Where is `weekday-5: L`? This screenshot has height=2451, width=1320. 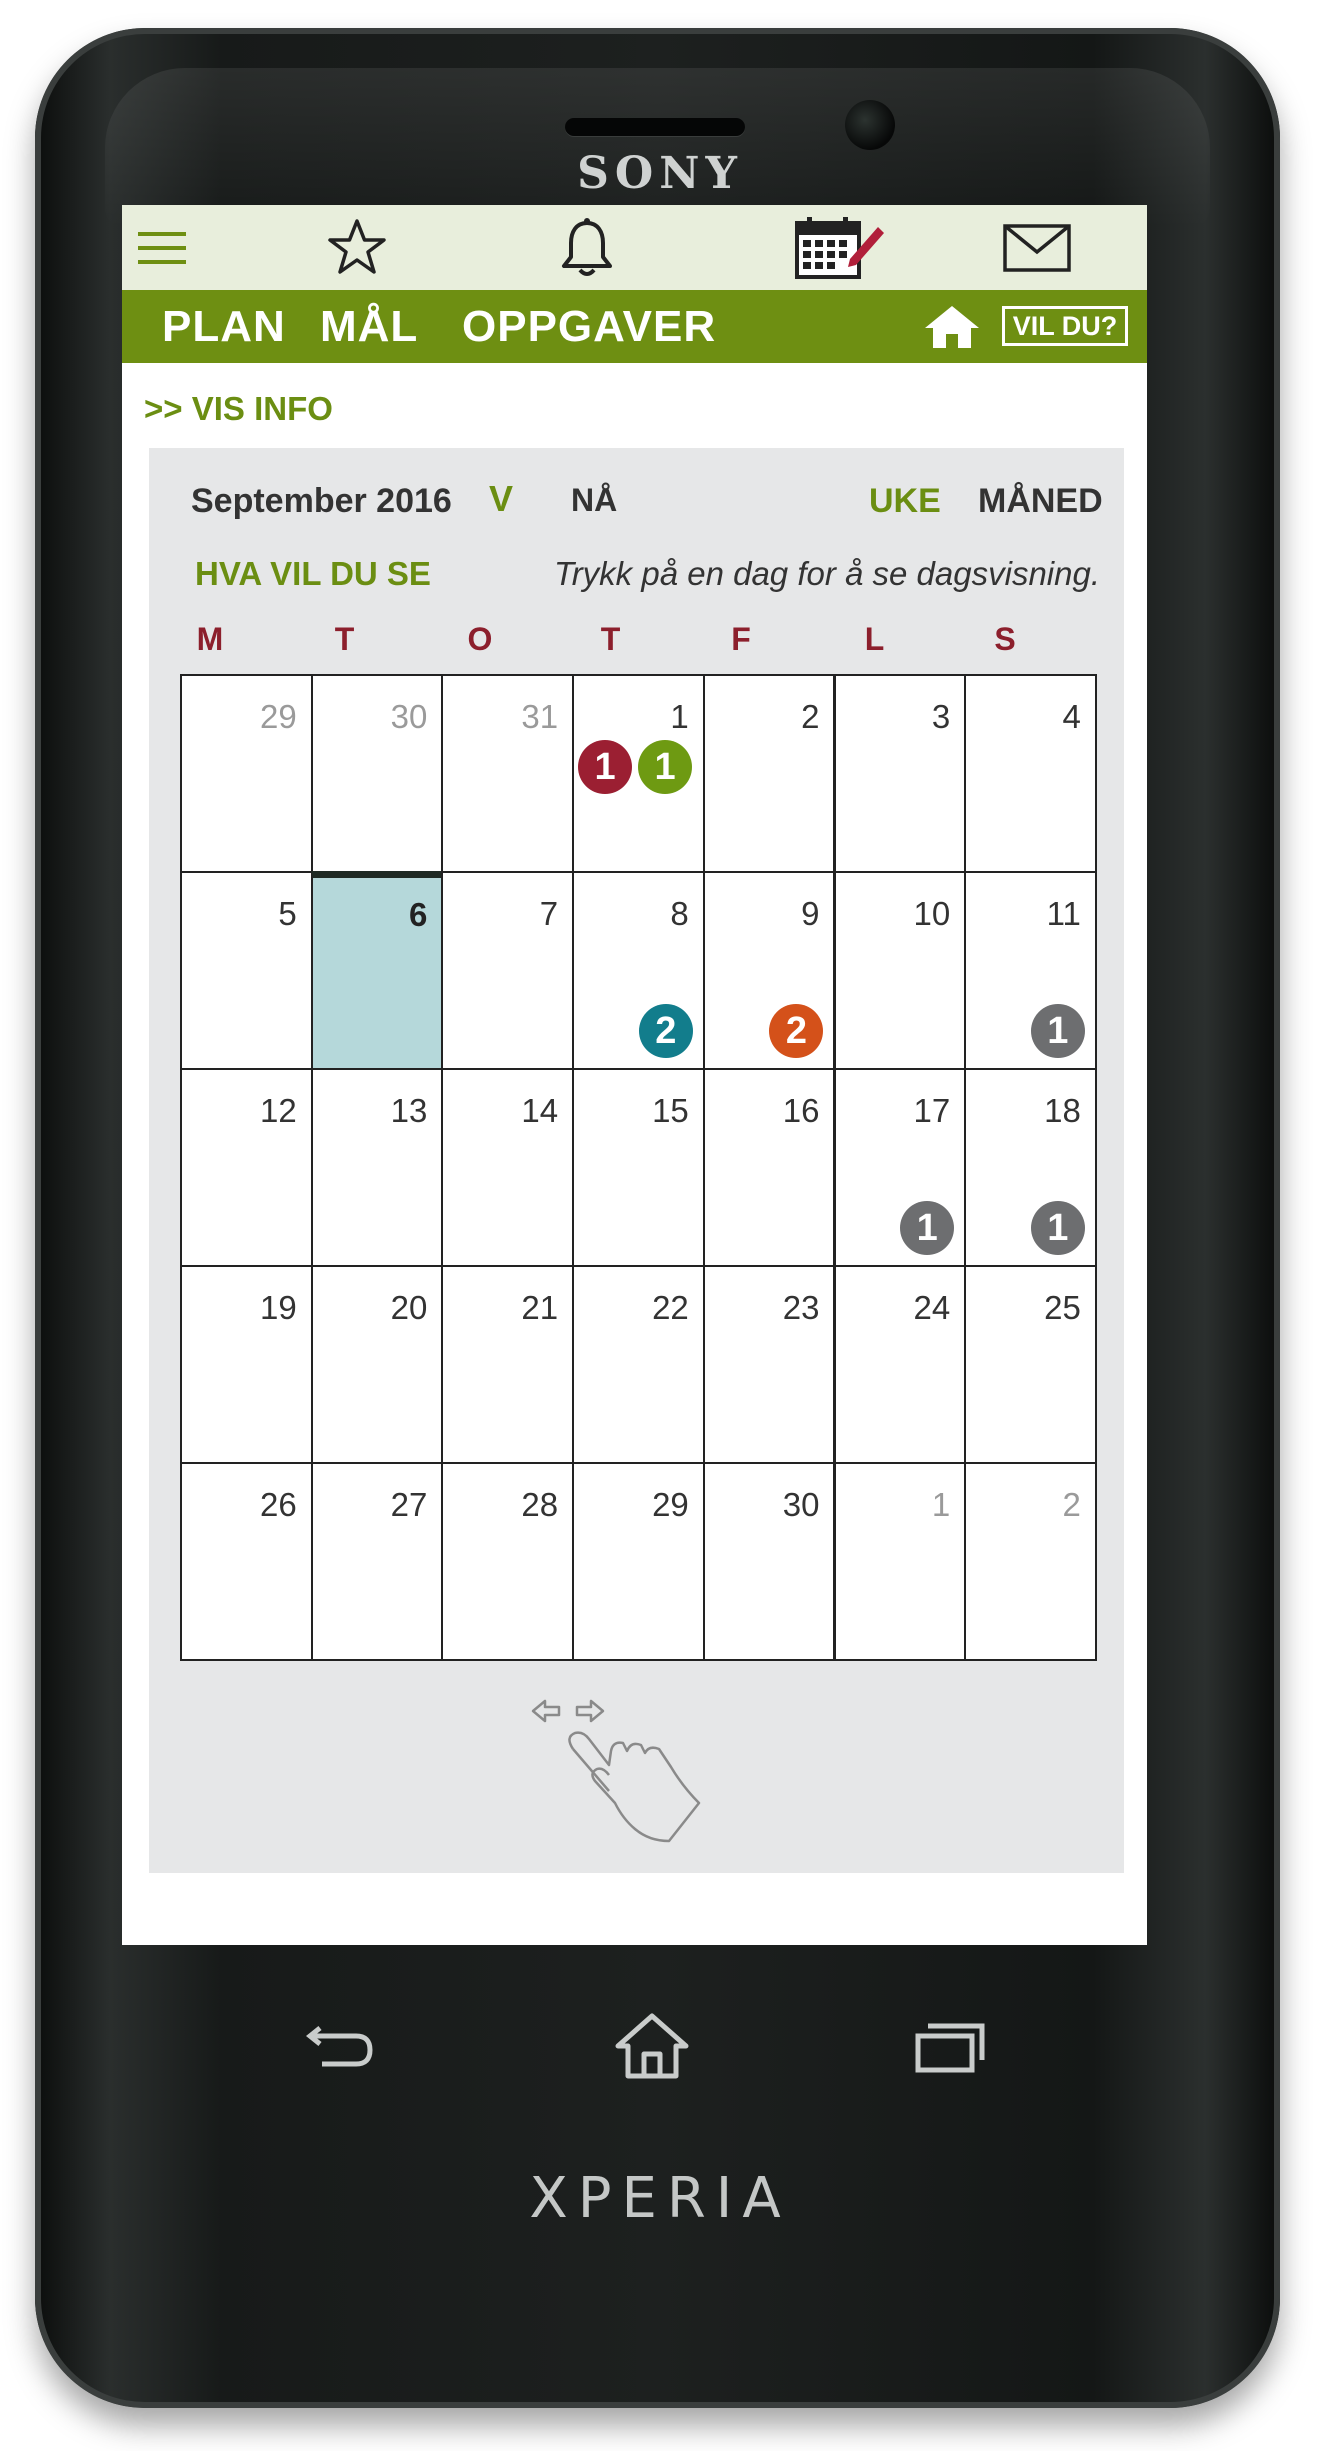 weekday-5: L is located at coordinates (874, 639).